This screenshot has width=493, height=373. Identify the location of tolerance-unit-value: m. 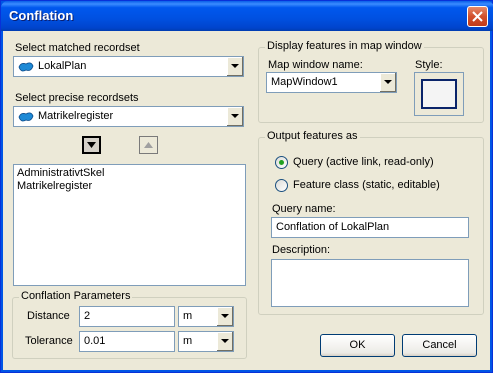
(188, 341).